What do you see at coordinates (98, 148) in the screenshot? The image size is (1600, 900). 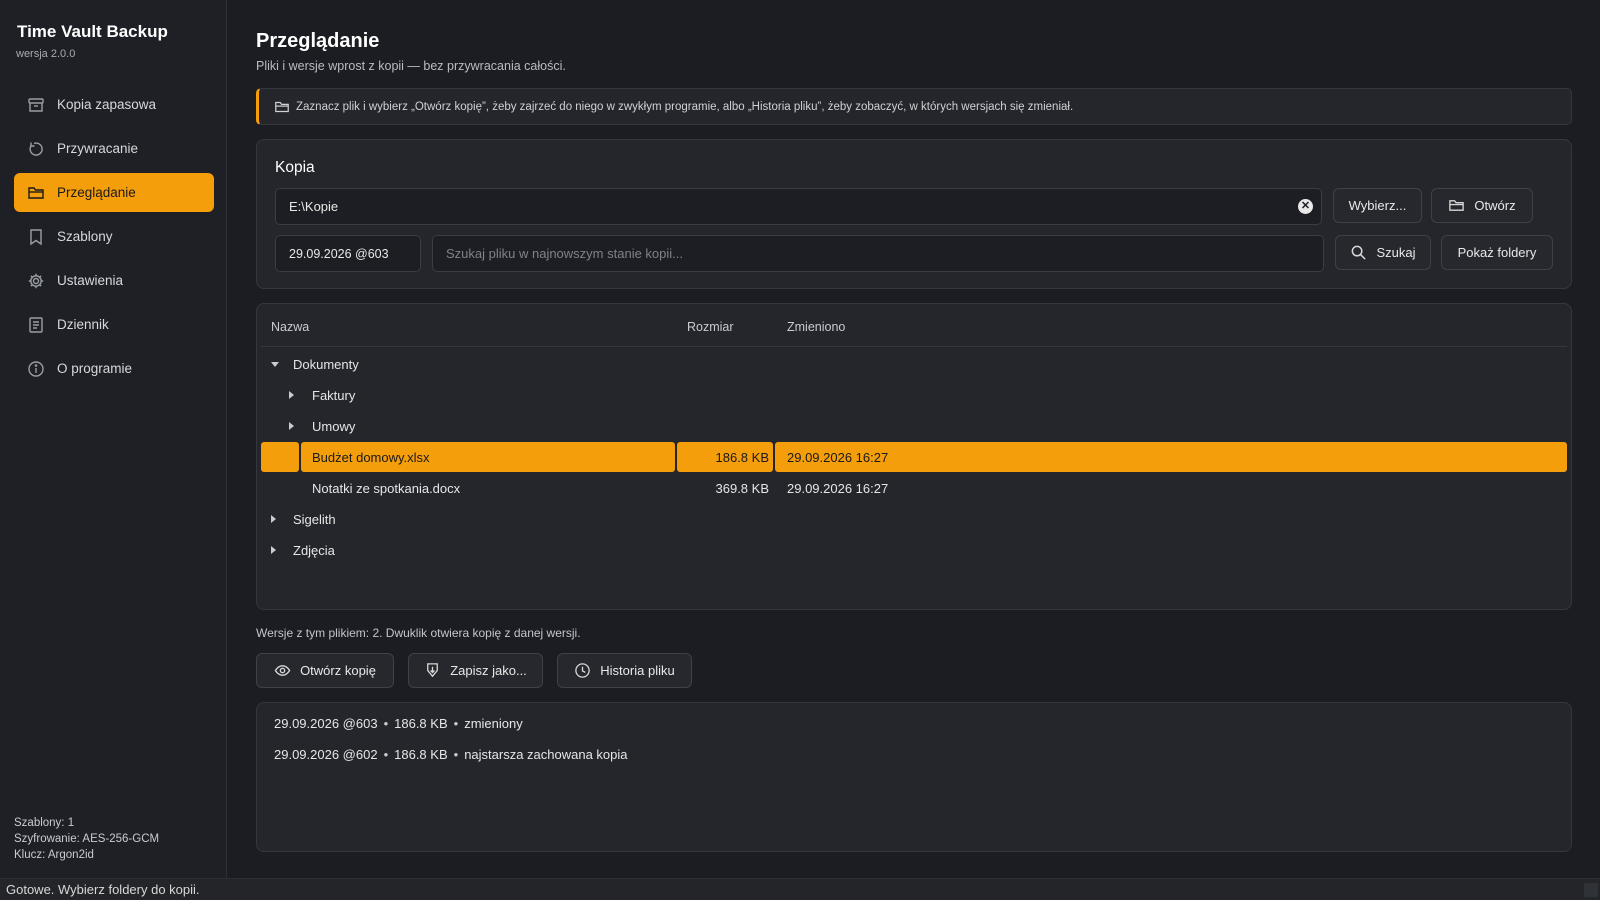 I see `sidebar-item-label: Przywracanie` at bounding box center [98, 148].